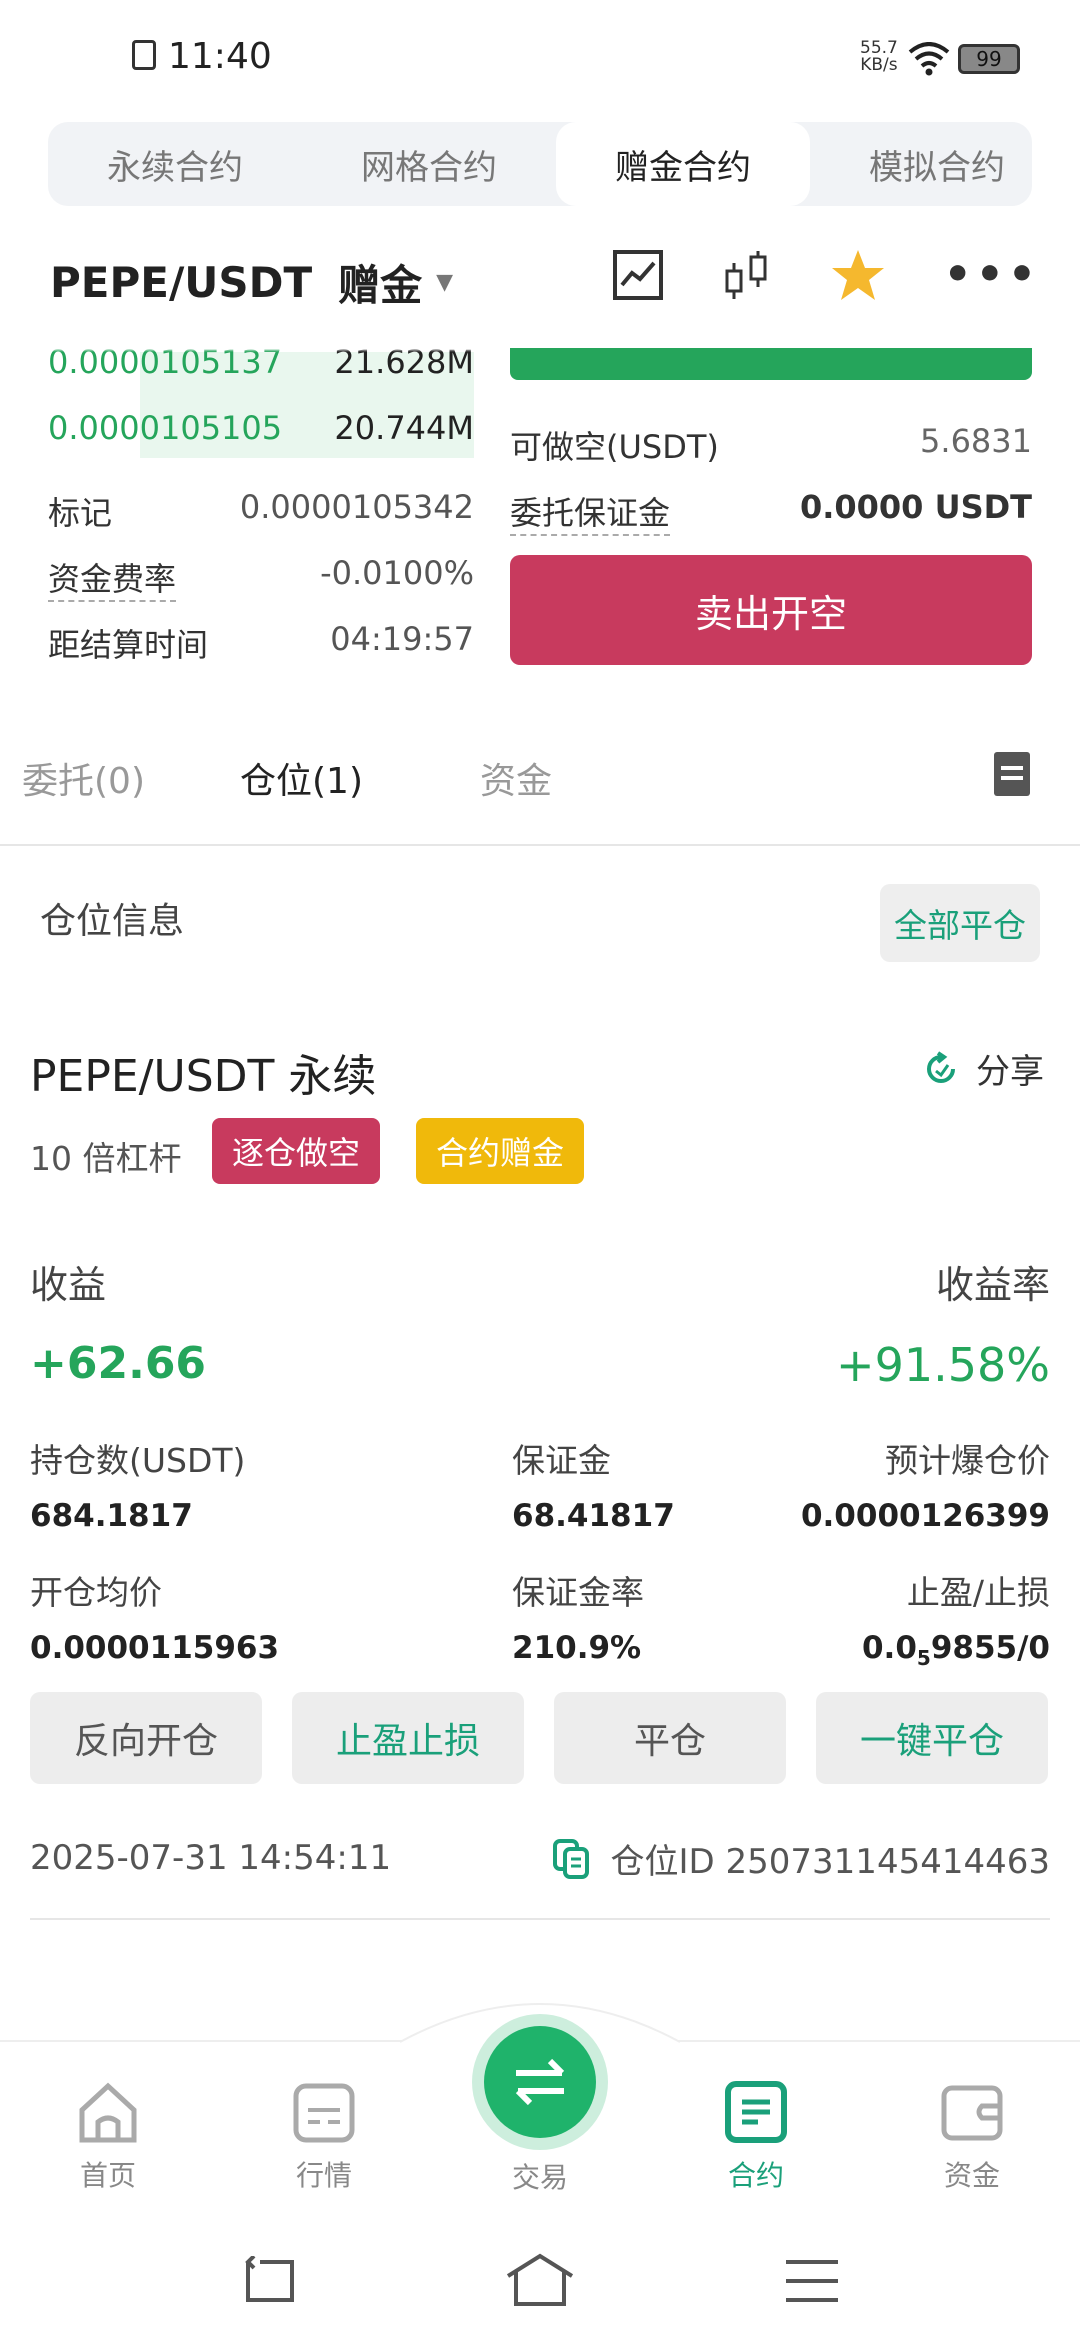  I want to click on header-actions: •••, so click(826, 275).